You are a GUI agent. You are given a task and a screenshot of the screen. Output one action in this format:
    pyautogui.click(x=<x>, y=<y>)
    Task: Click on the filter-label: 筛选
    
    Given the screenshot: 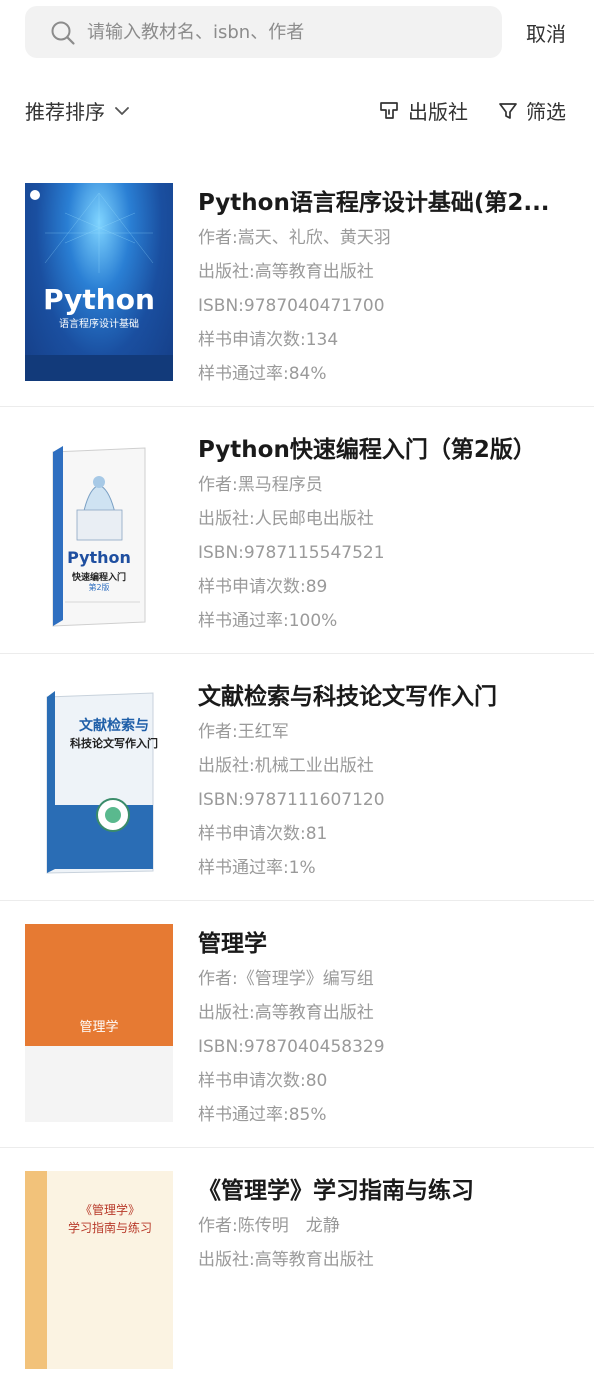 What is the action you would take?
    pyautogui.click(x=546, y=112)
    